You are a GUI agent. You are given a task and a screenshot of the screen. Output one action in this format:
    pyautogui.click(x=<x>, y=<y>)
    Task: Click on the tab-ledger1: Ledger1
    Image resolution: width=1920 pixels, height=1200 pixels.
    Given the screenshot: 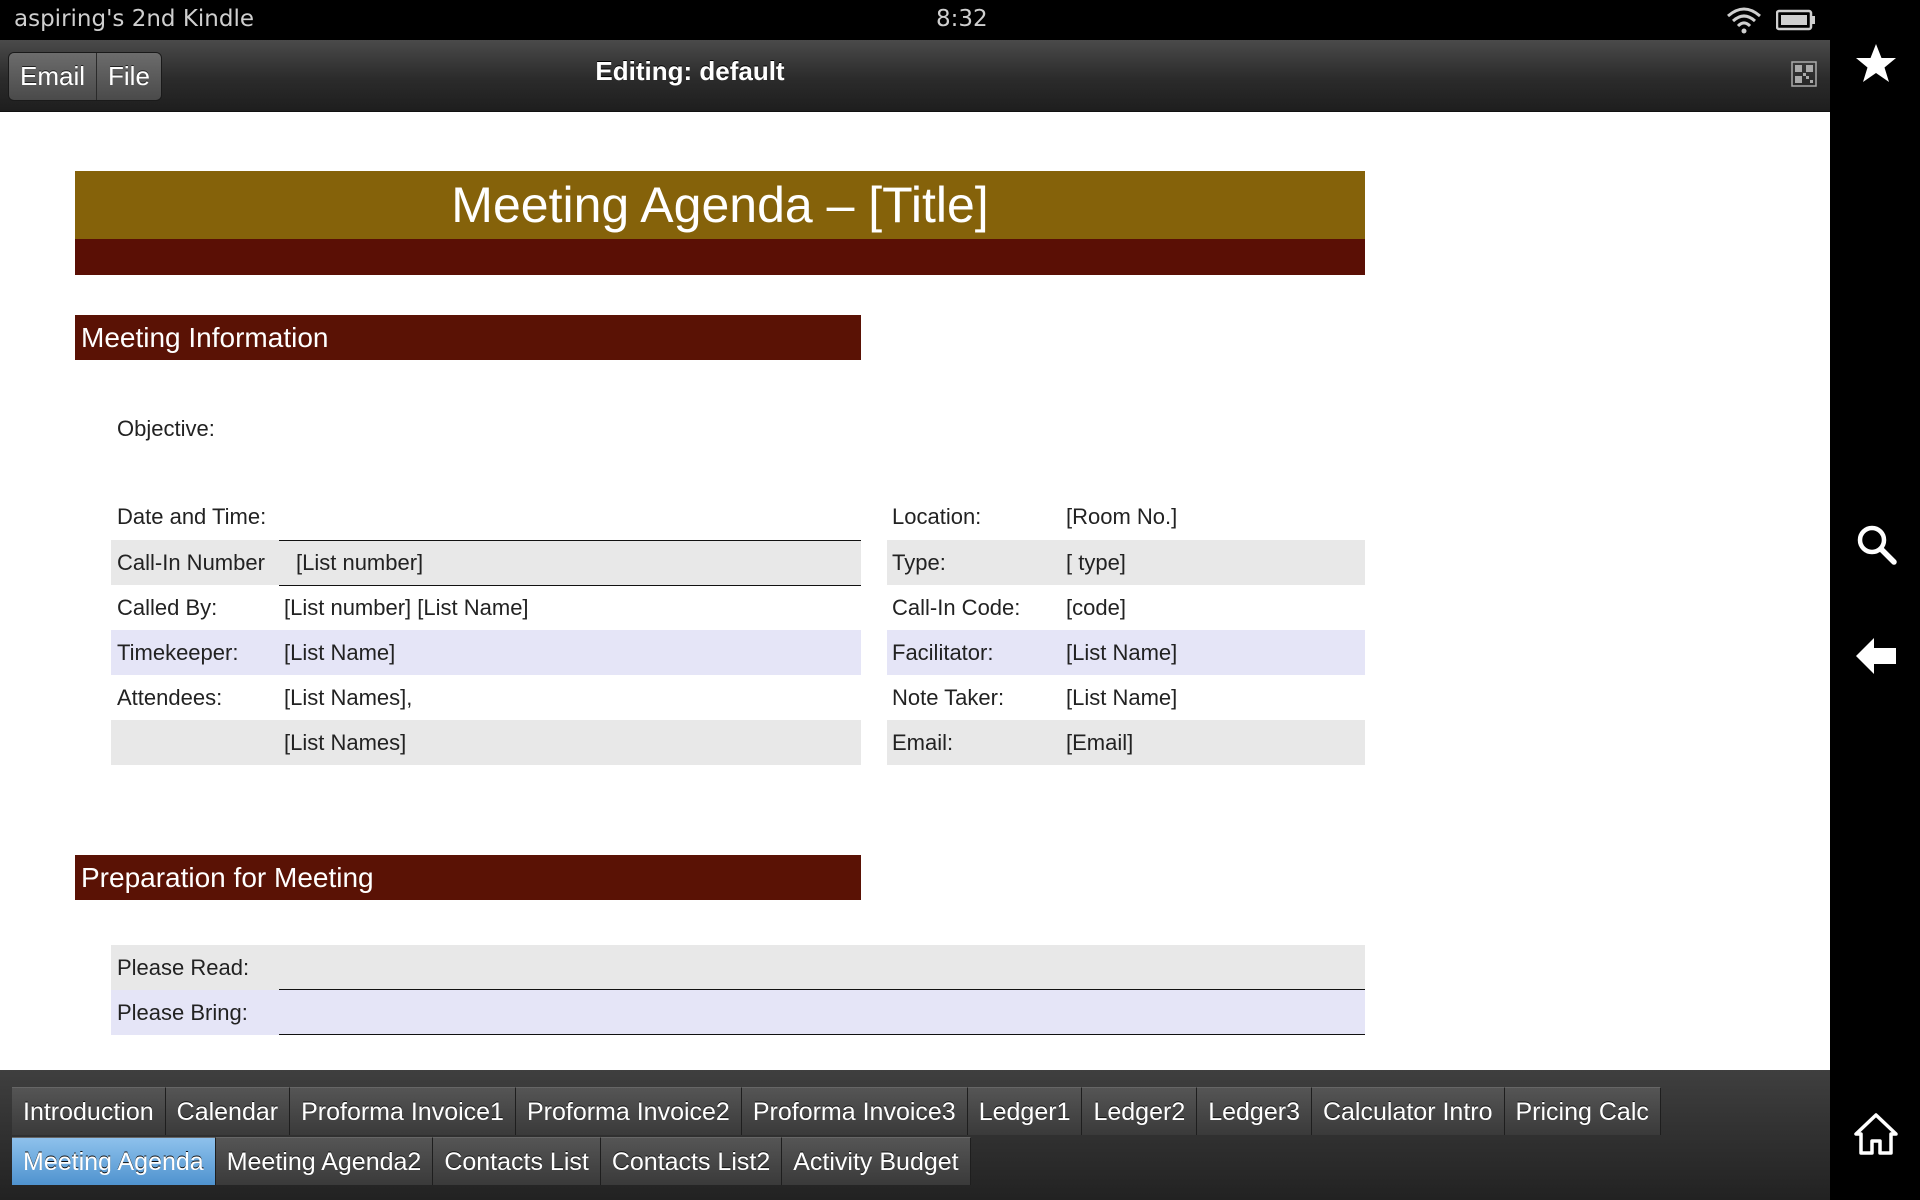 What is the action you would take?
    pyautogui.click(x=1025, y=1111)
    